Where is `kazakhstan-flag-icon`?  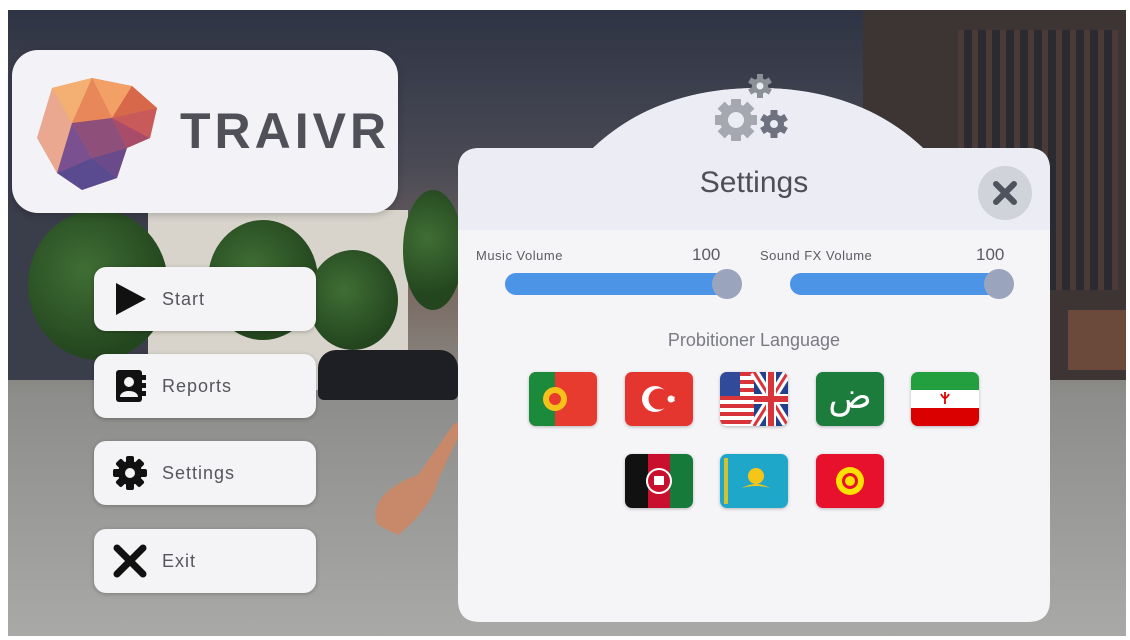
kazakhstan-flag-icon is located at coordinates (754, 481).